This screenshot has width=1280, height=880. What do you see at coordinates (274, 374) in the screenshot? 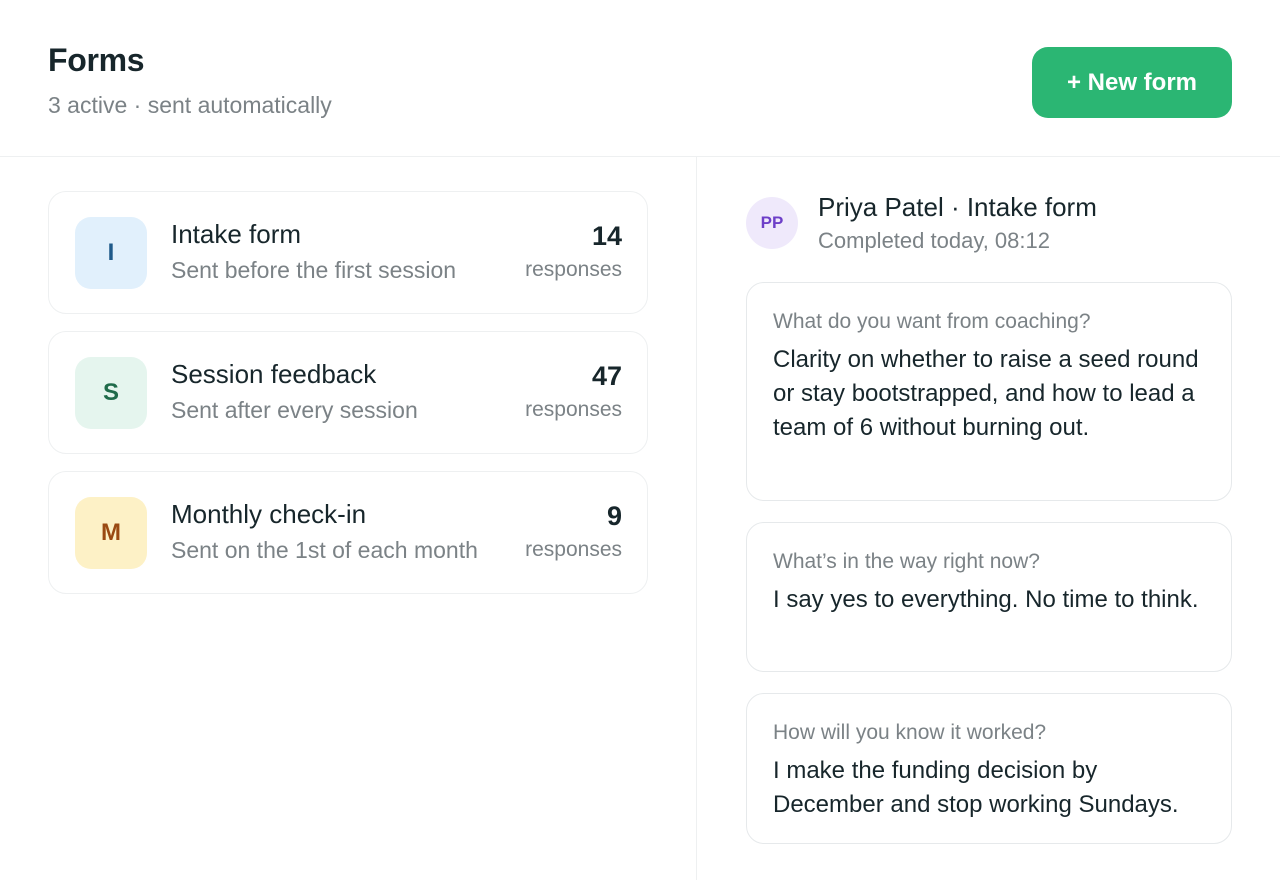
I see `form-name: Session feedback` at bounding box center [274, 374].